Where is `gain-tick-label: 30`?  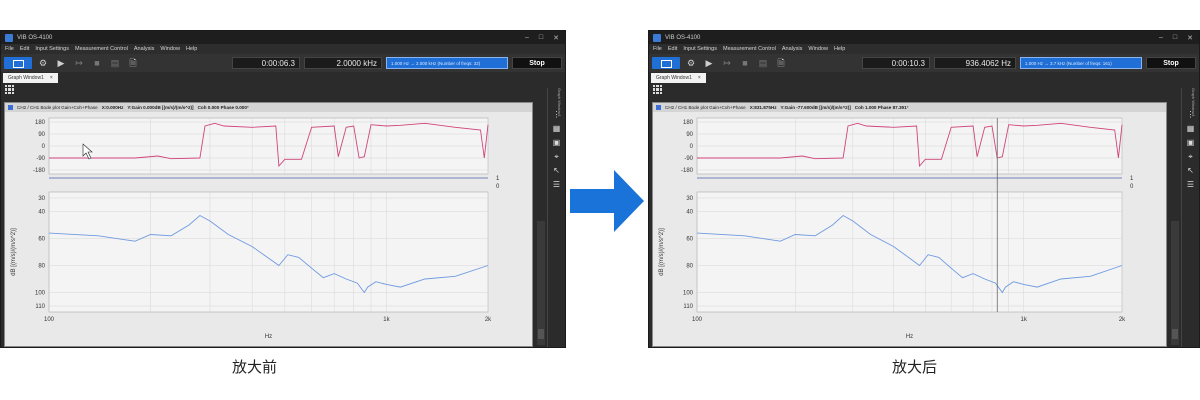 gain-tick-label: 30 is located at coordinates (41, 199).